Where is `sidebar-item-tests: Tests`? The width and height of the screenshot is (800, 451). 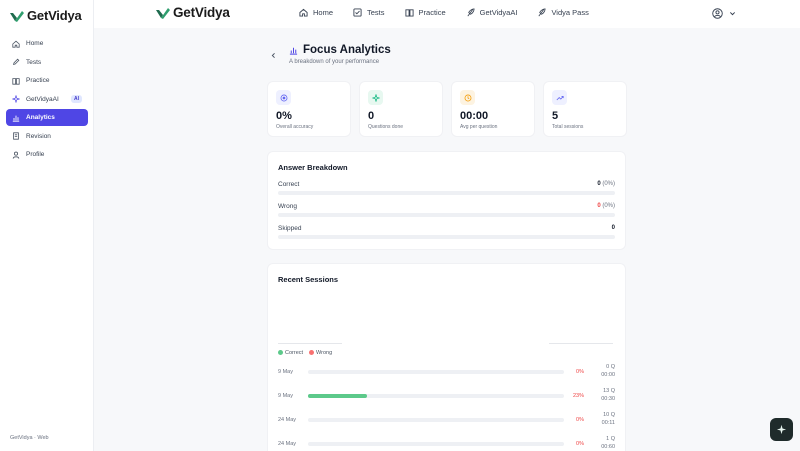
sidebar-item-tests: Tests is located at coordinates (47, 62).